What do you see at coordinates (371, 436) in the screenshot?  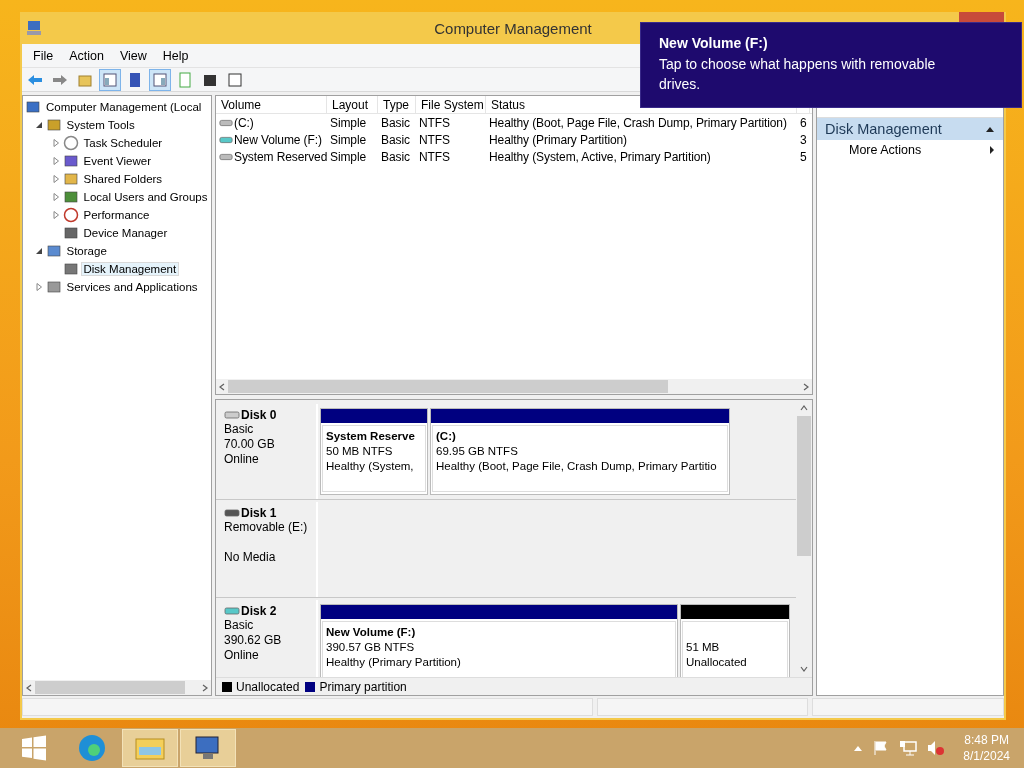 I see `partition-title: System Reserve` at bounding box center [371, 436].